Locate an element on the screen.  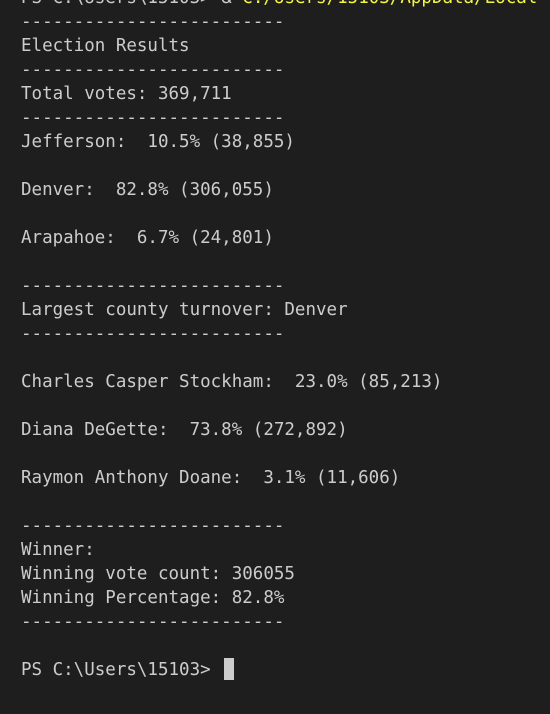
output-line: Election Results is located at coordinates (105, 46).